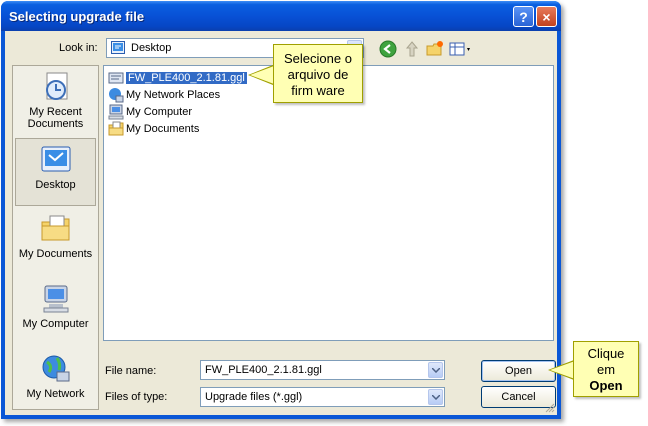 The height and width of the screenshot is (426, 648). I want to click on callout-text: Open, so click(606, 385).